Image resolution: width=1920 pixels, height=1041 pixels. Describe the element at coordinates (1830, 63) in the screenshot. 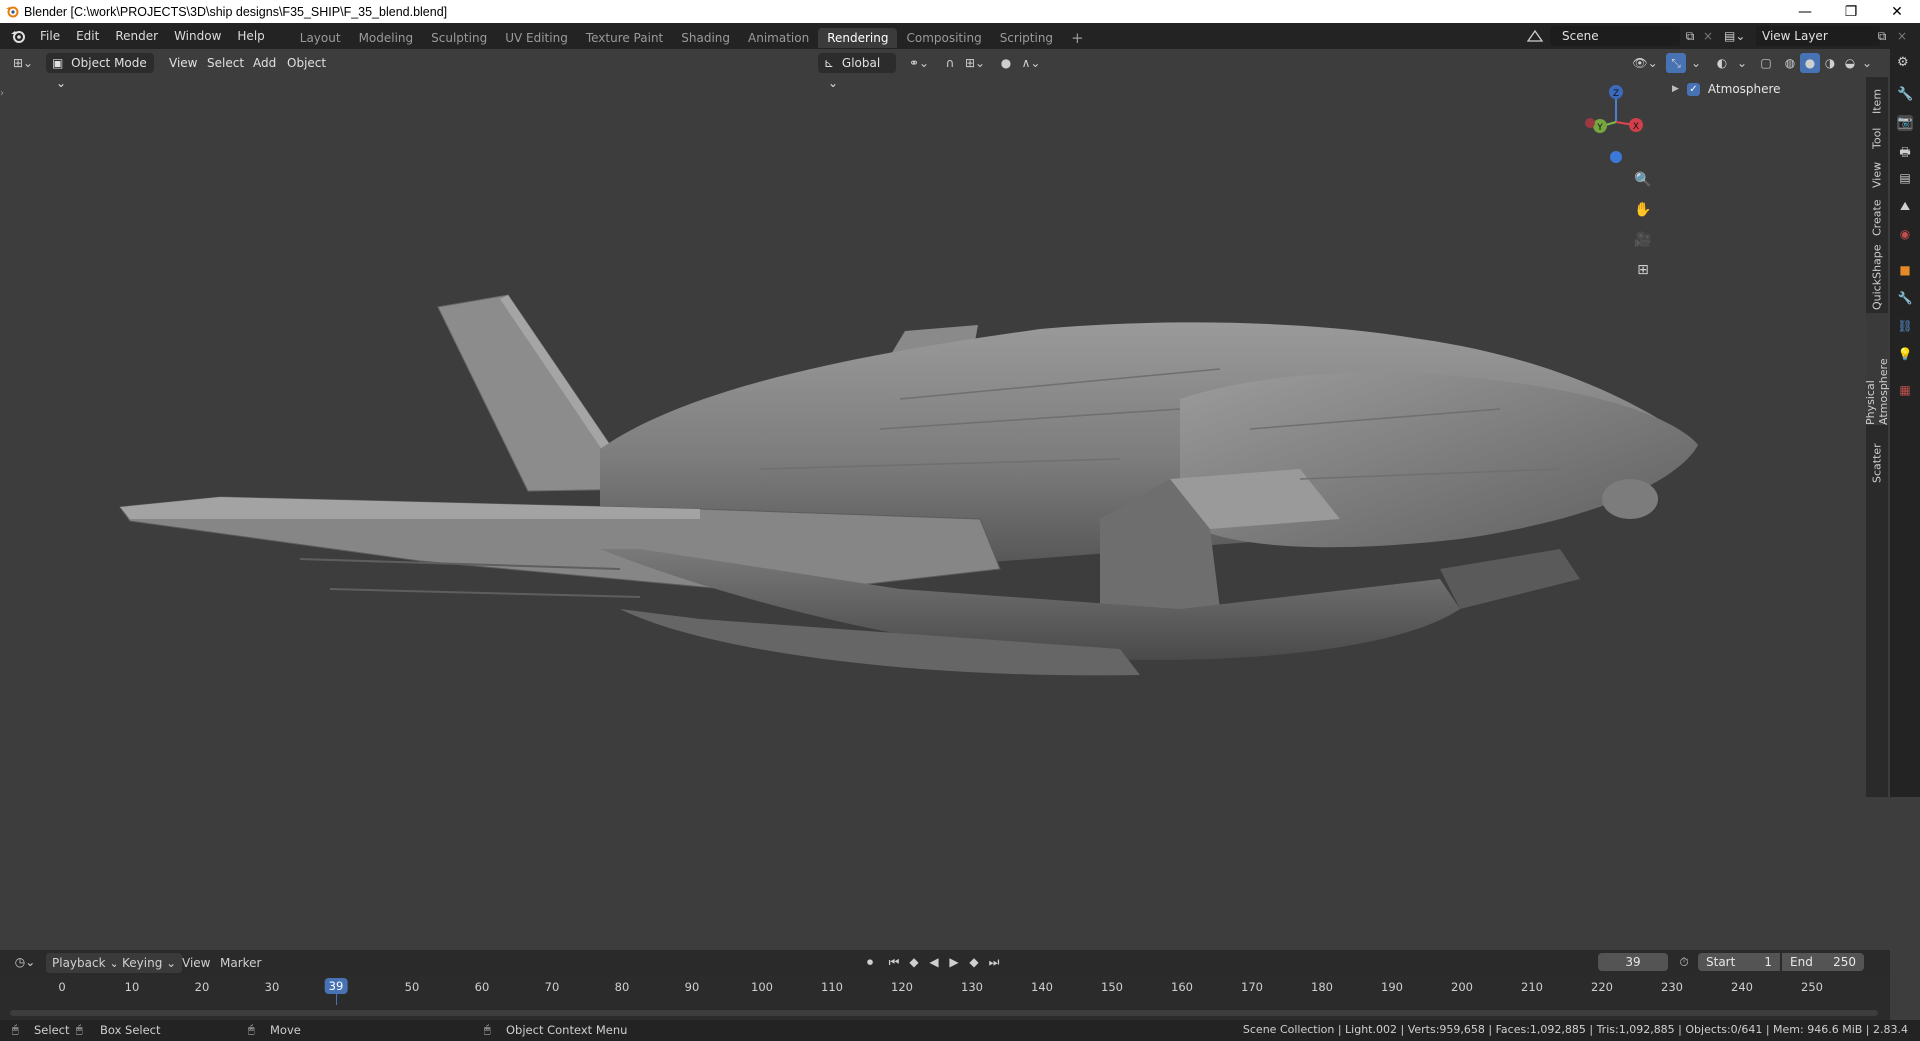

I see `material-shading-icon: ◑` at that location.